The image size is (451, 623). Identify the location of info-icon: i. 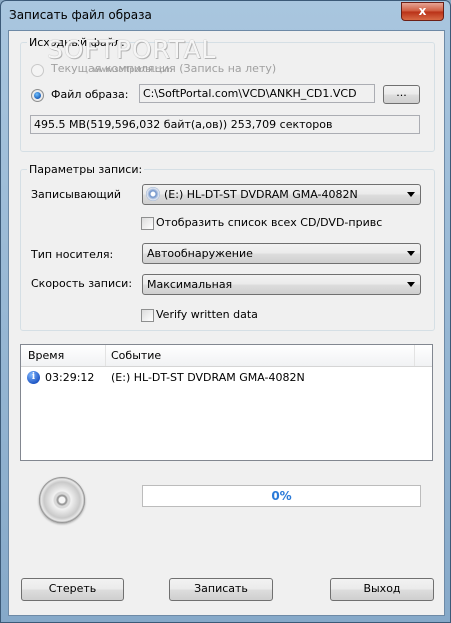
(33, 377).